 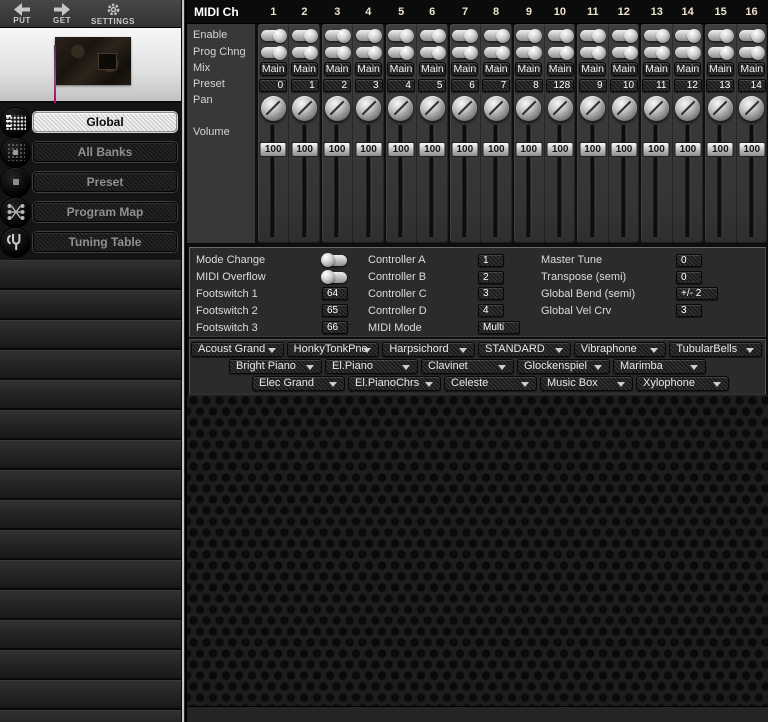 What do you see at coordinates (334, 260) in the screenshot?
I see `mode-change-toggle` at bounding box center [334, 260].